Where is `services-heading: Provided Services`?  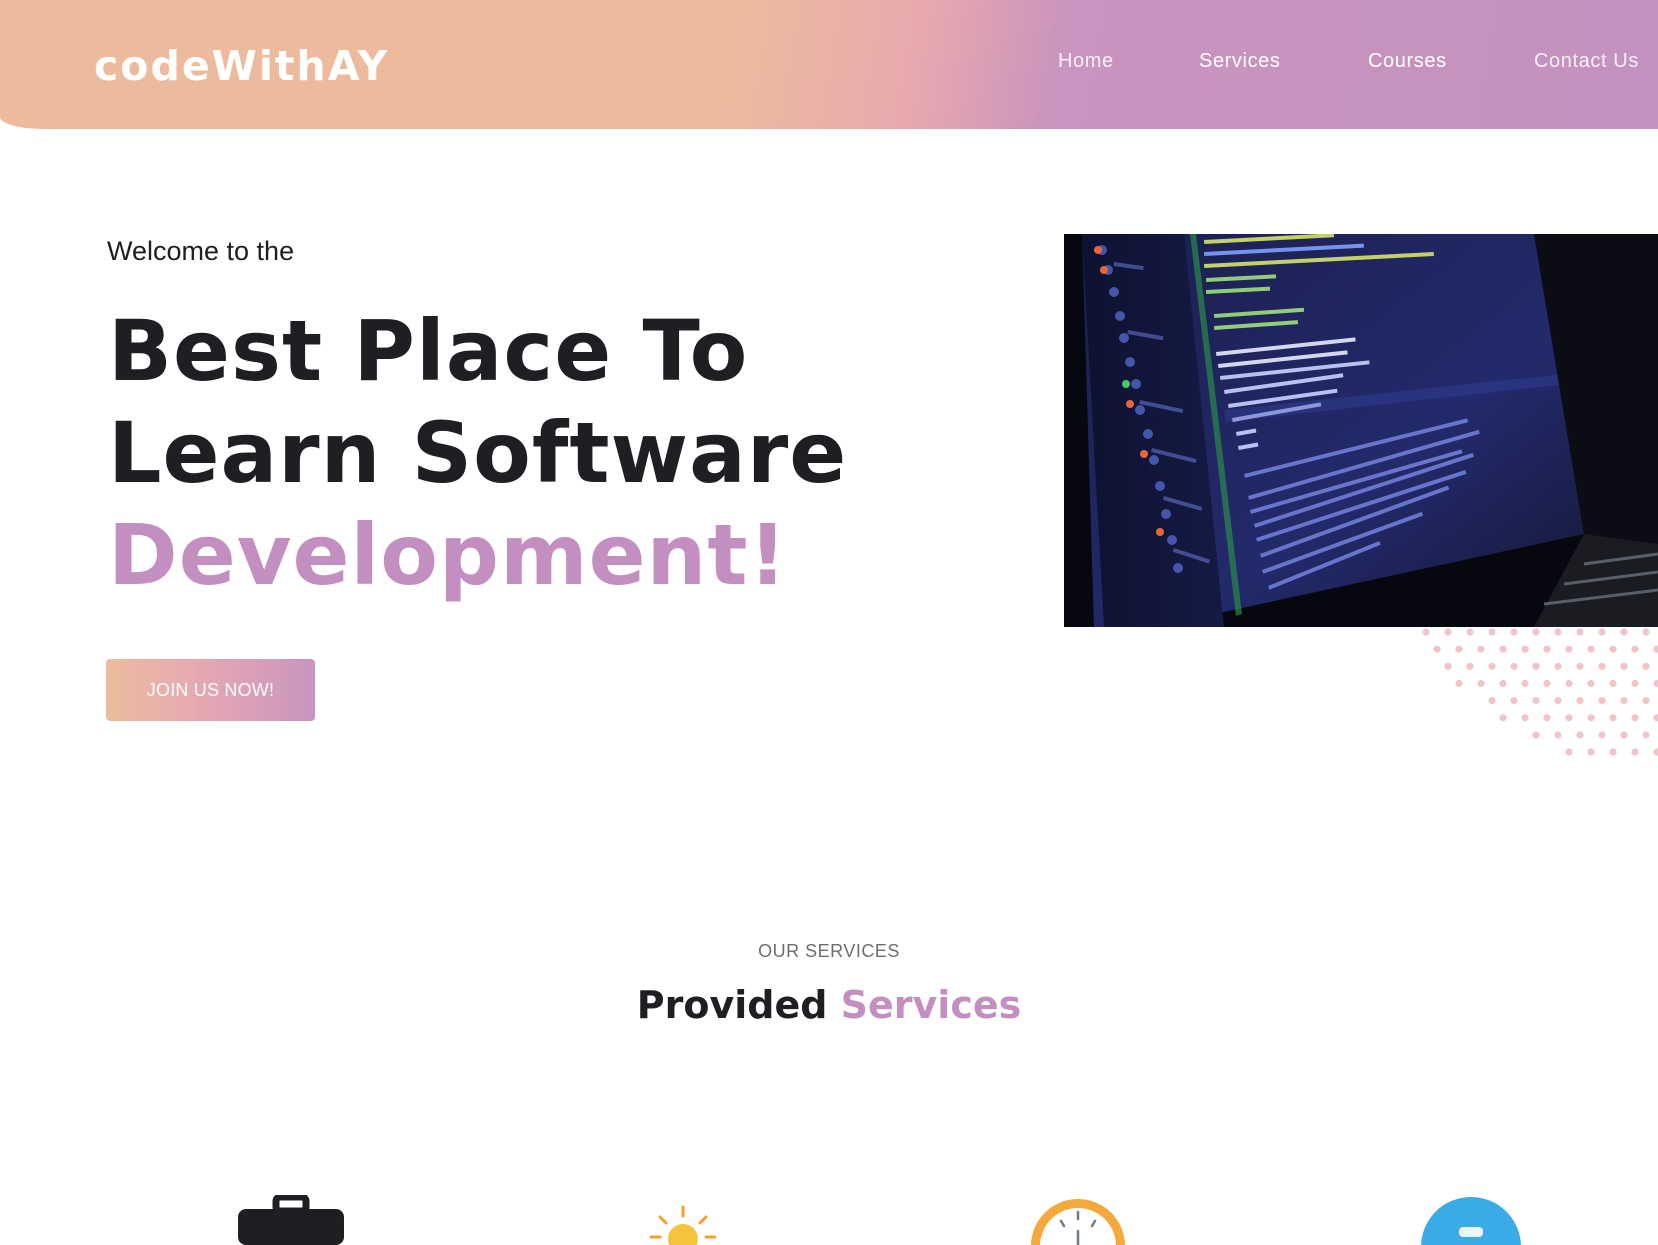
services-heading: Provided Services is located at coordinates (829, 1005).